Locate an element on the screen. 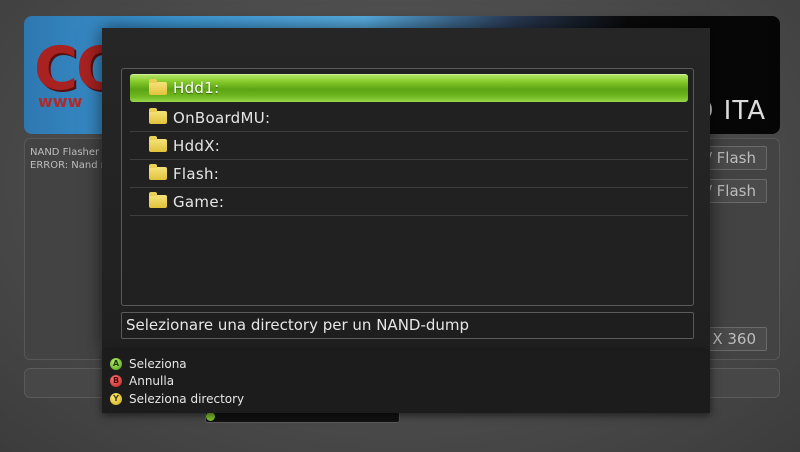 The image size is (800, 452). app-logo-url: www is located at coordinates (60, 101).